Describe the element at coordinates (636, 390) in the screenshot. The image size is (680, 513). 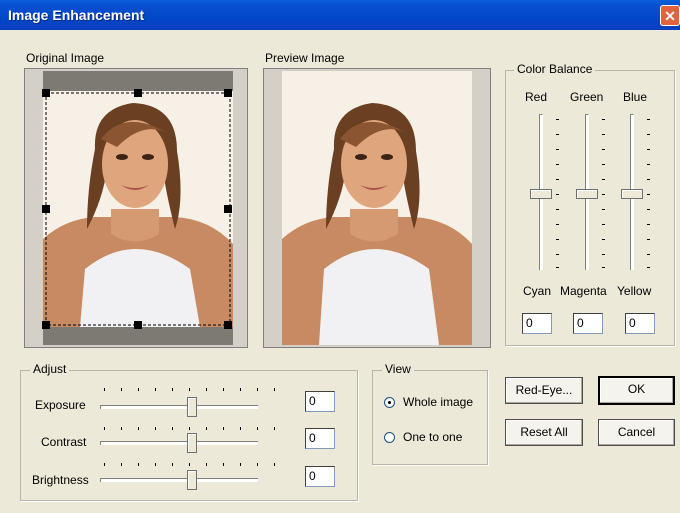
I see `ok-button: OK` at that location.